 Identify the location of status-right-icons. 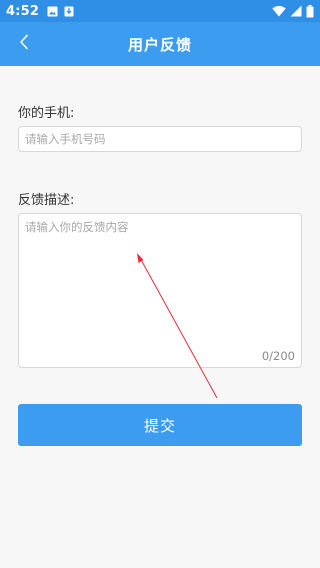
(293, 11).